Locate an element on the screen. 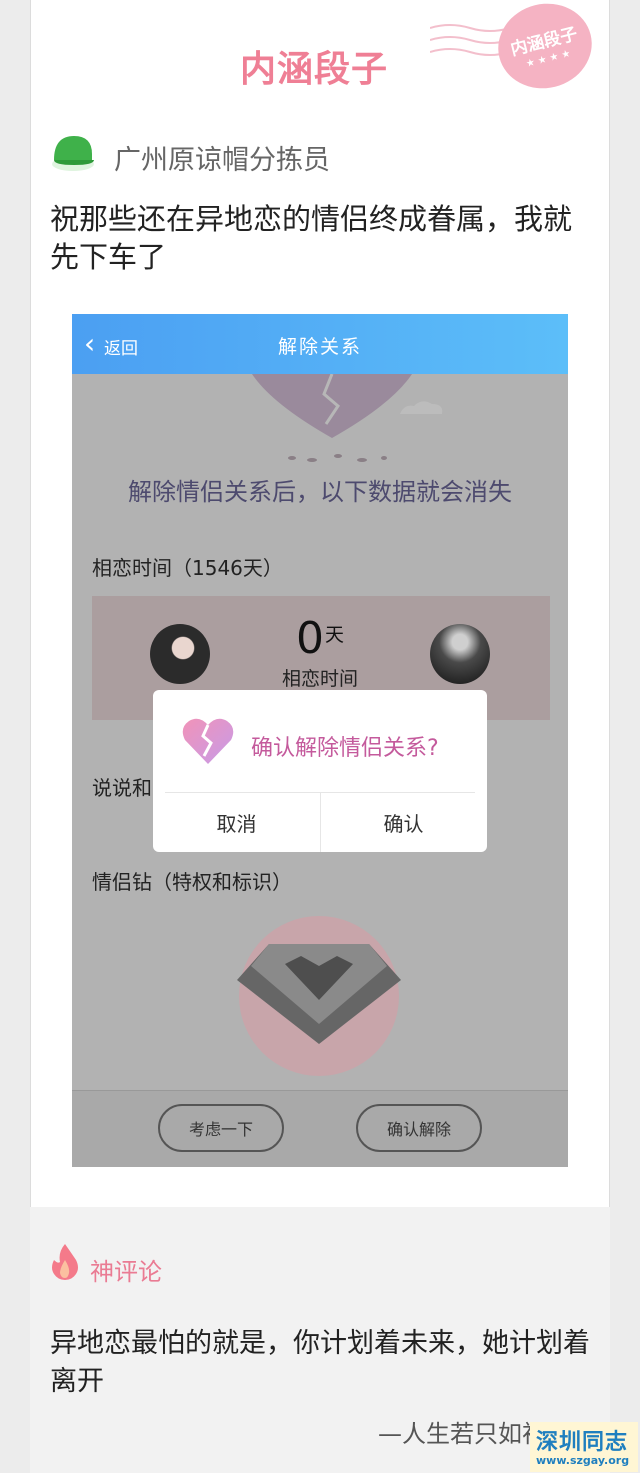  days-count: 0 is located at coordinates (310, 638).